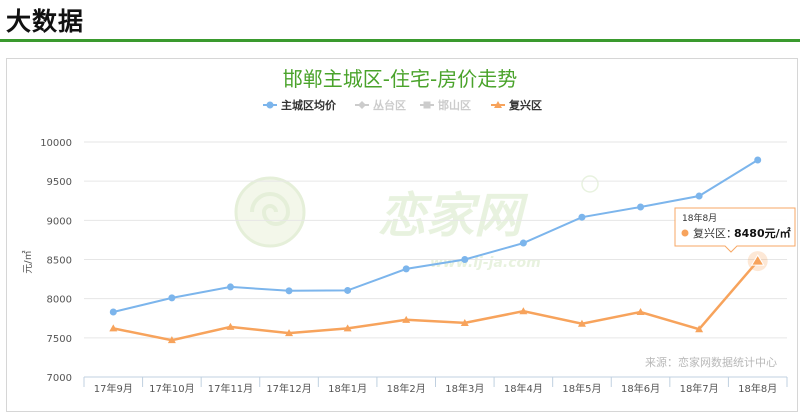 The image size is (800, 413). I want to click on chart-title: 邯郸主城区-住宅-房价走势, so click(400, 79).